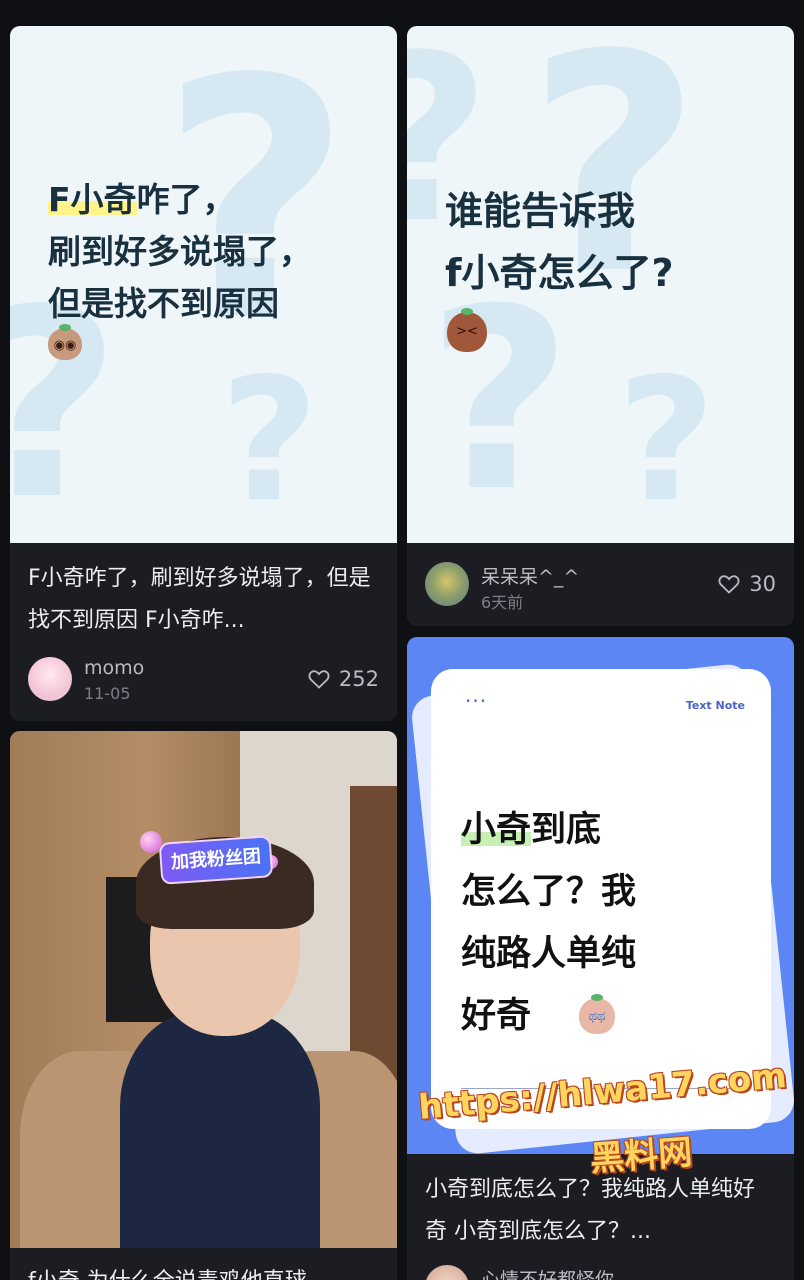 Image resolution: width=804 pixels, height=1280 pixels. What do you see at coordinates (203, 680) in the screenshot?
I see `post-meta: momo 11-05 252` at bounding box center [203, 680].